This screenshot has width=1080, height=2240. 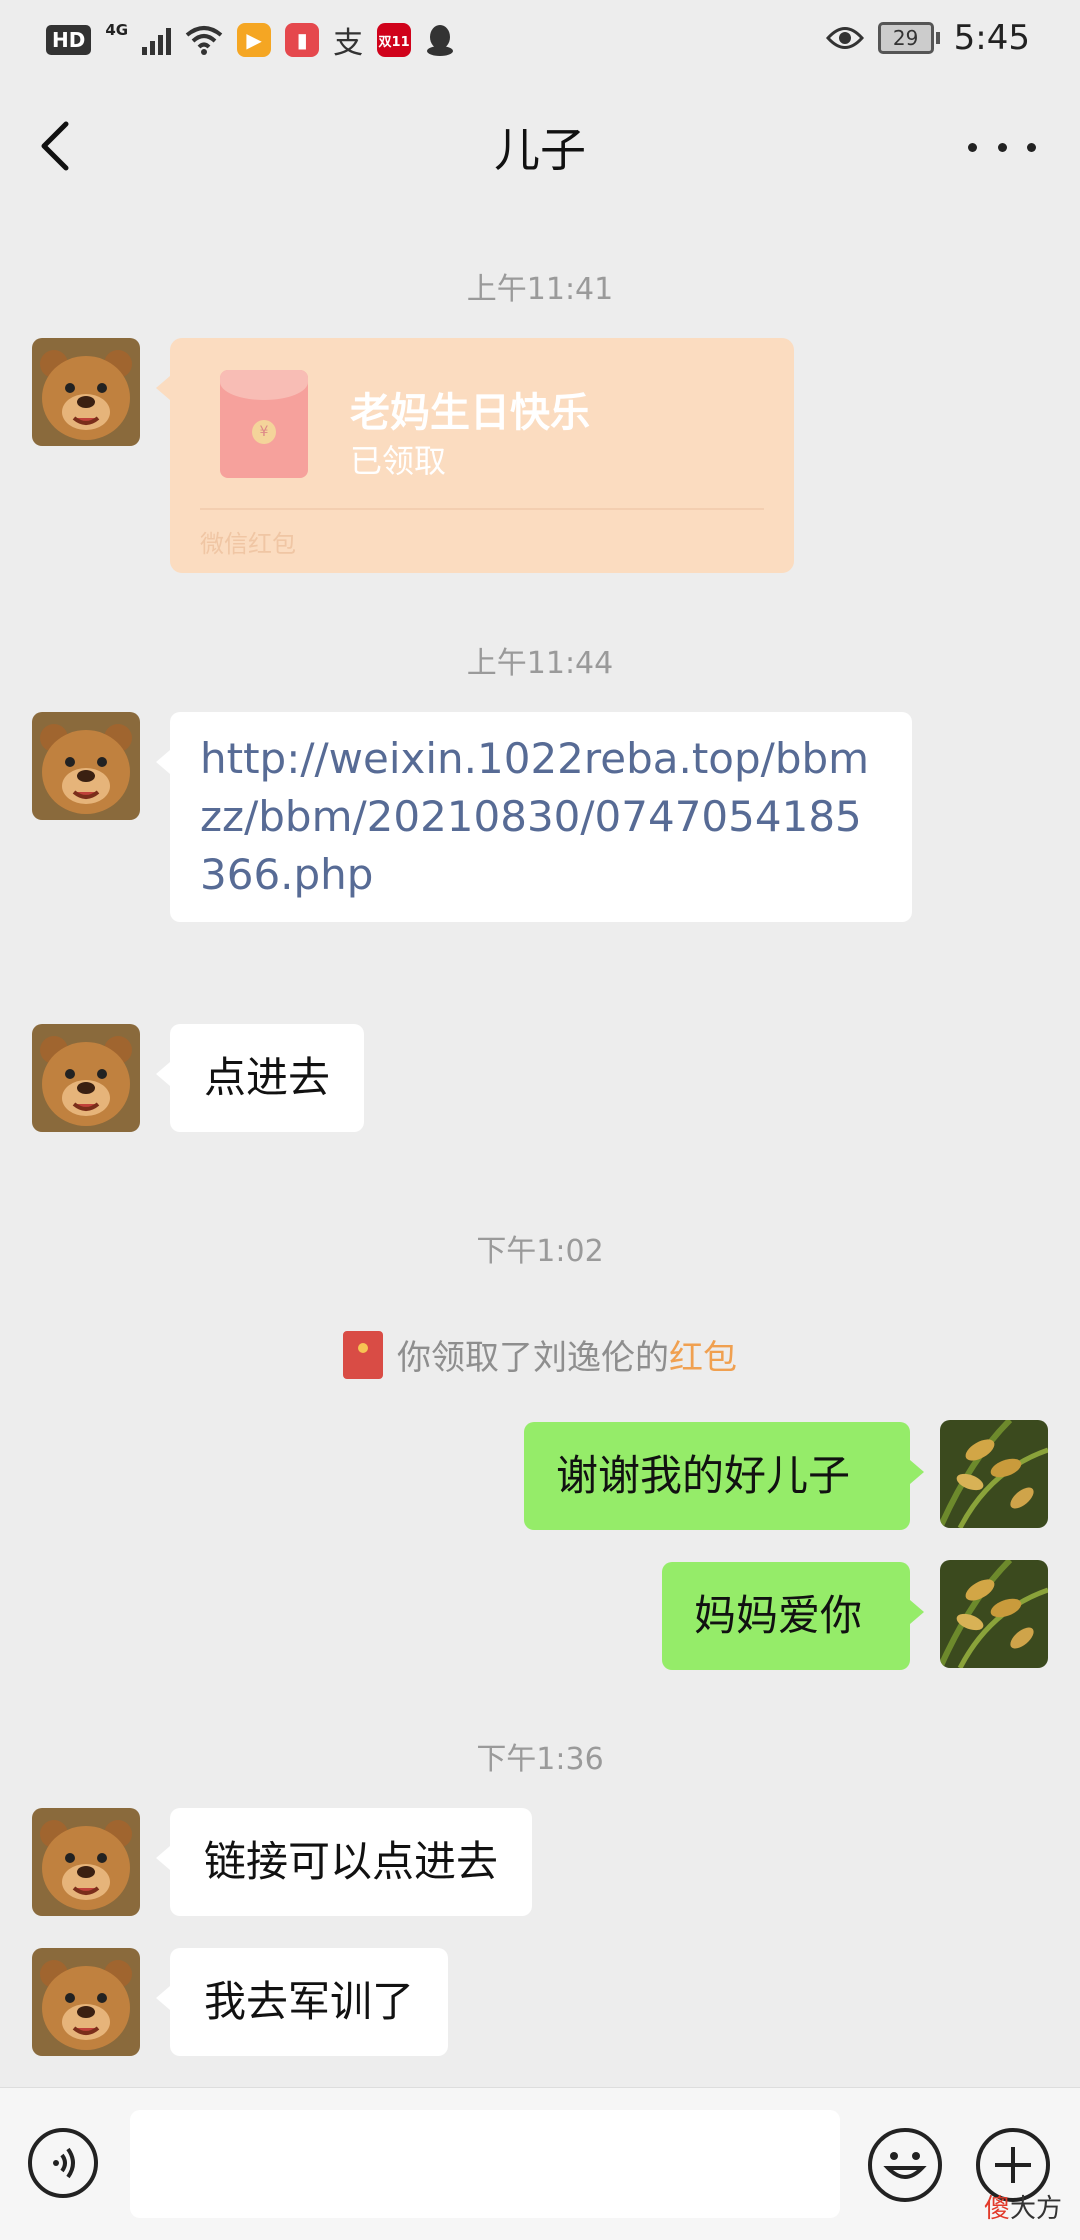 I want to click on eye-comfort-icon, so click(x=844, y=38).